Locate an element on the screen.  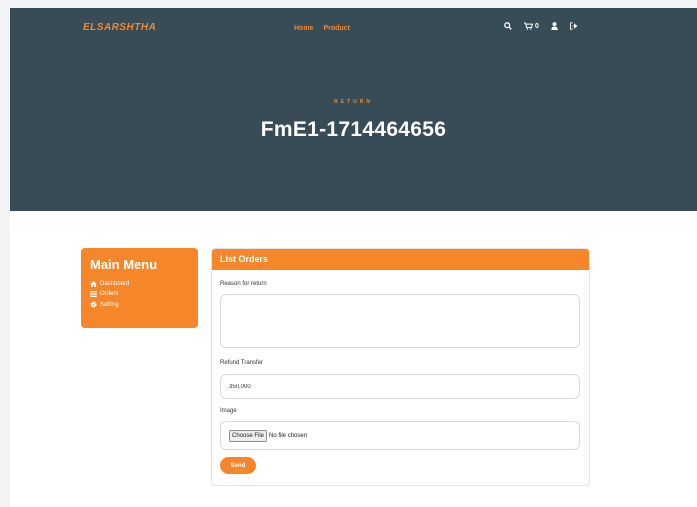
menu-item-dashboard: Dashboard is located at coordinates (109, 284).